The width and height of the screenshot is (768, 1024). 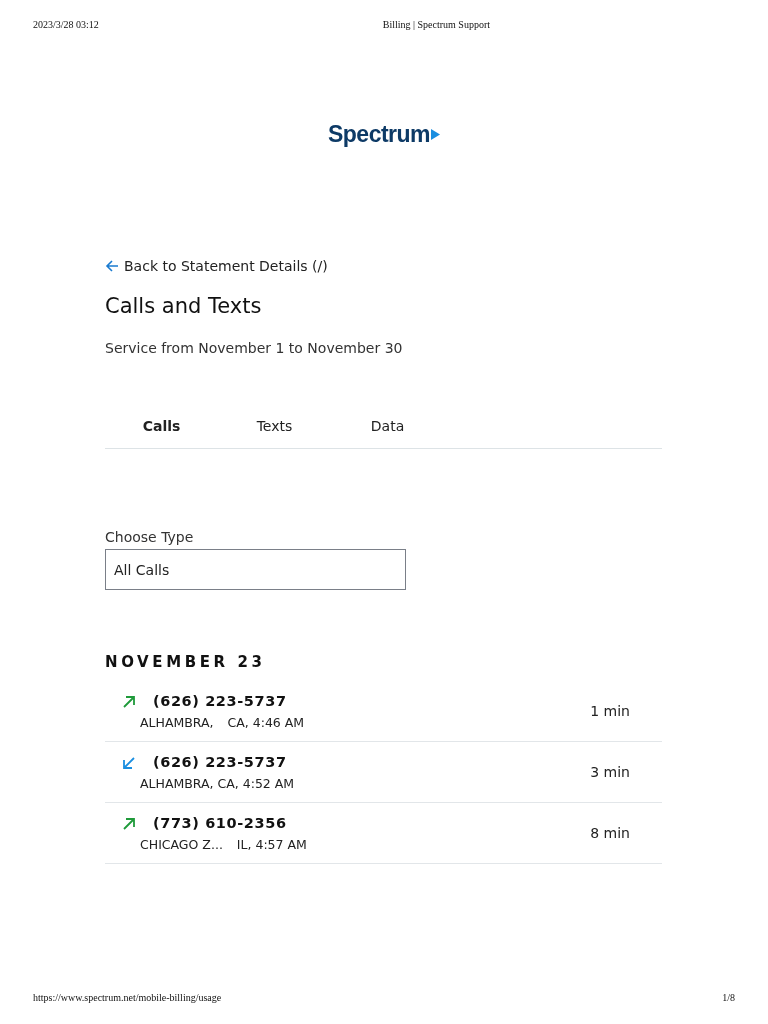 I want to click on page-heading: Calls and Texts, so click(x=184, y=306).